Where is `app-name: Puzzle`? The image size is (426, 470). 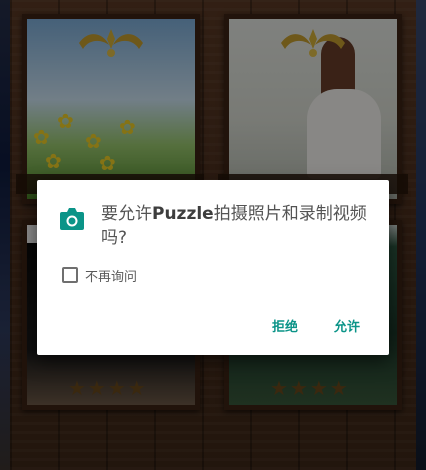
app-name: Puzzle is located at coordinates (183, 214).